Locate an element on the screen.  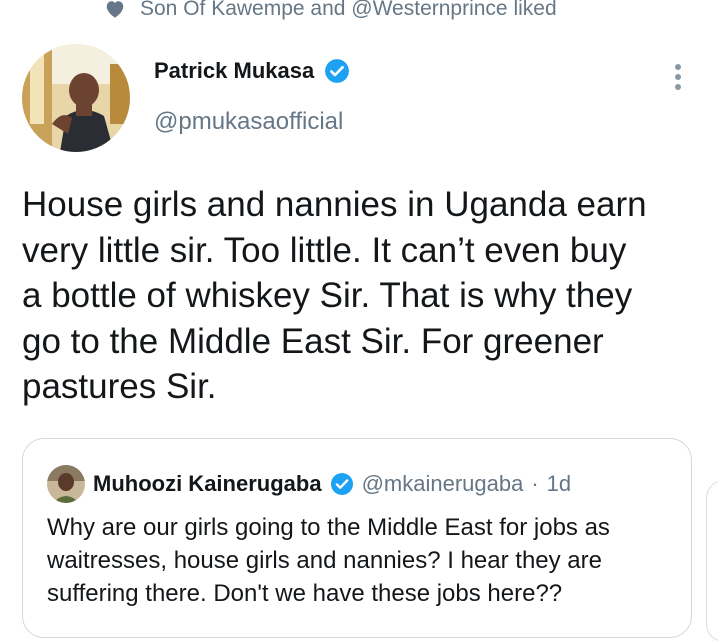
quoted-author-name: Muhoozi Kainerugaba is located at coordinates (207, 484).